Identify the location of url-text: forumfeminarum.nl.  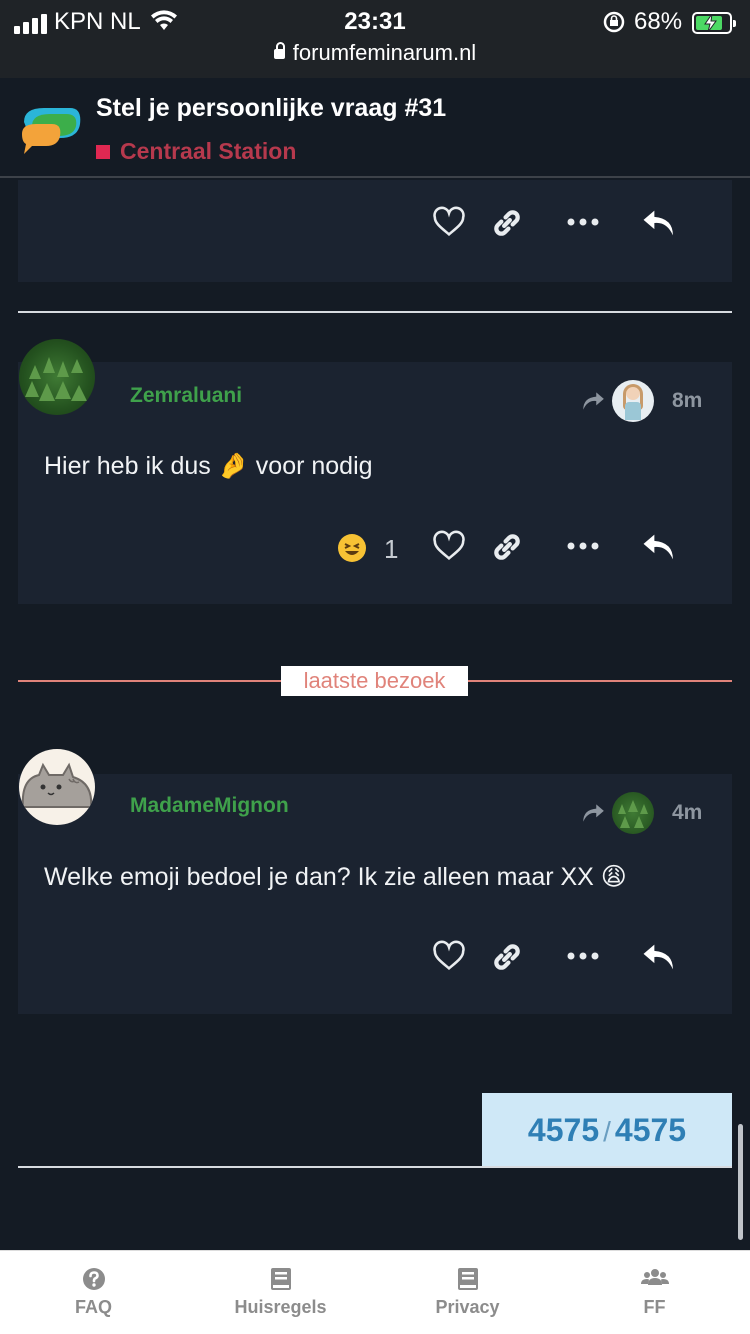
(384, 52).